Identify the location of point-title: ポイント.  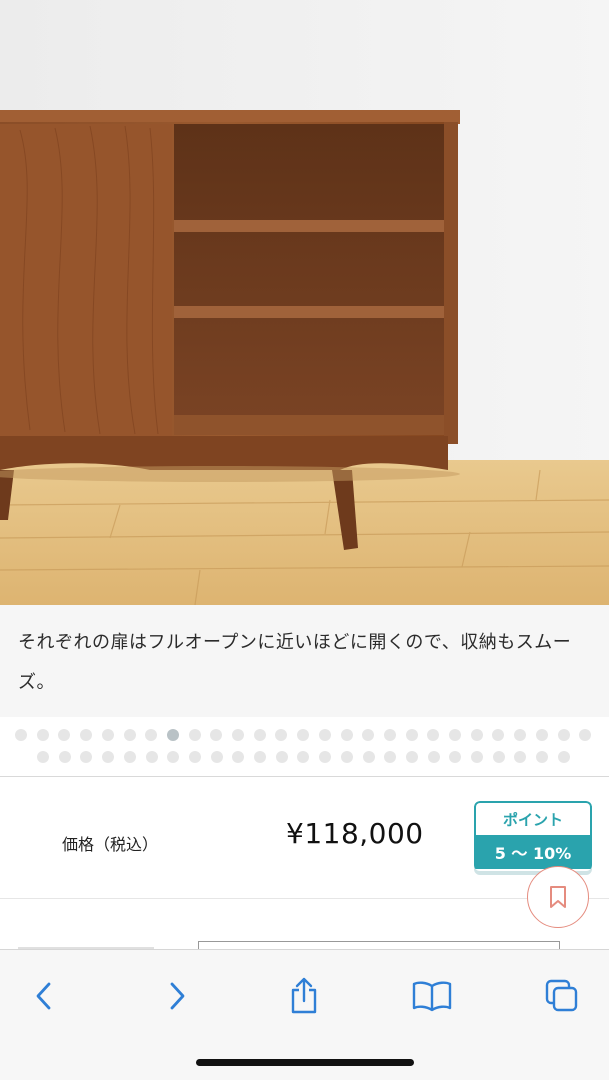
(533, 818).